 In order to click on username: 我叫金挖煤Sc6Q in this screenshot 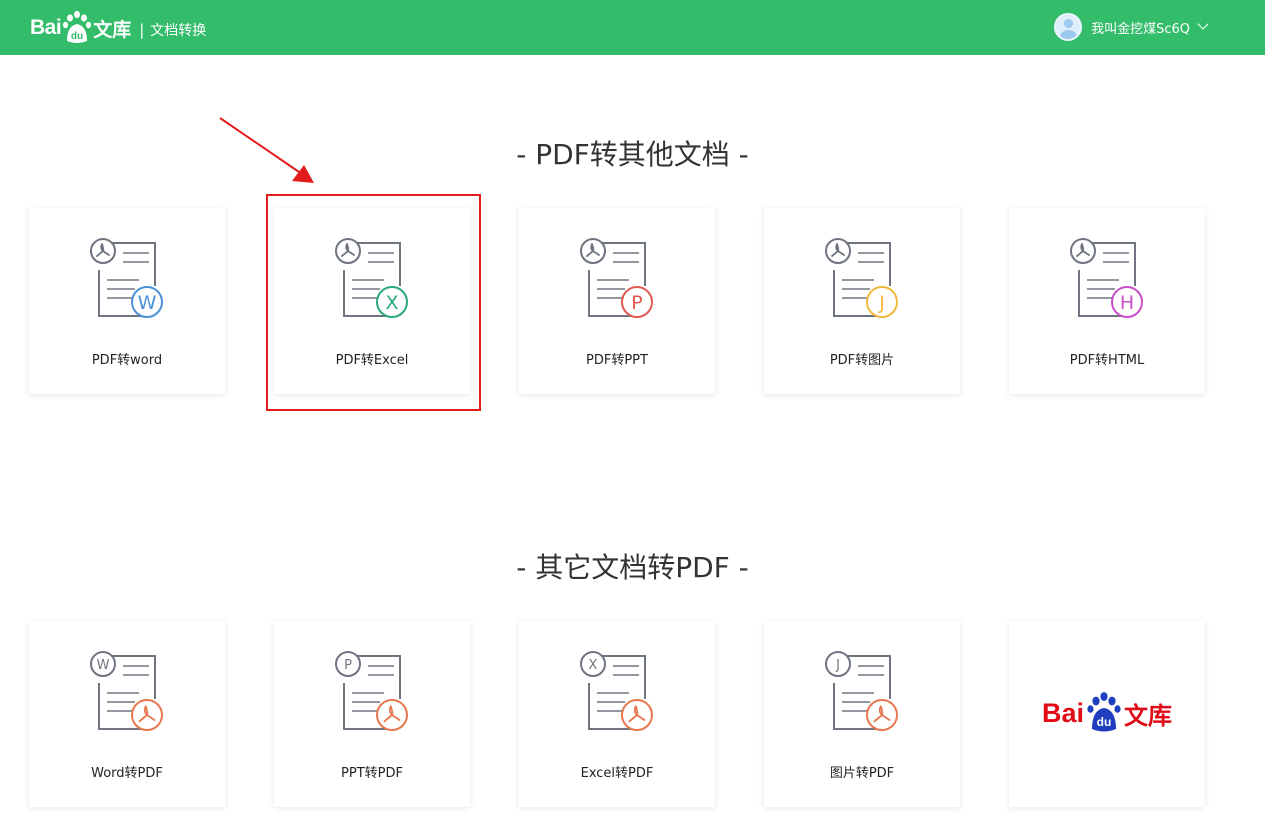, I will do `click(1140, 27)`.